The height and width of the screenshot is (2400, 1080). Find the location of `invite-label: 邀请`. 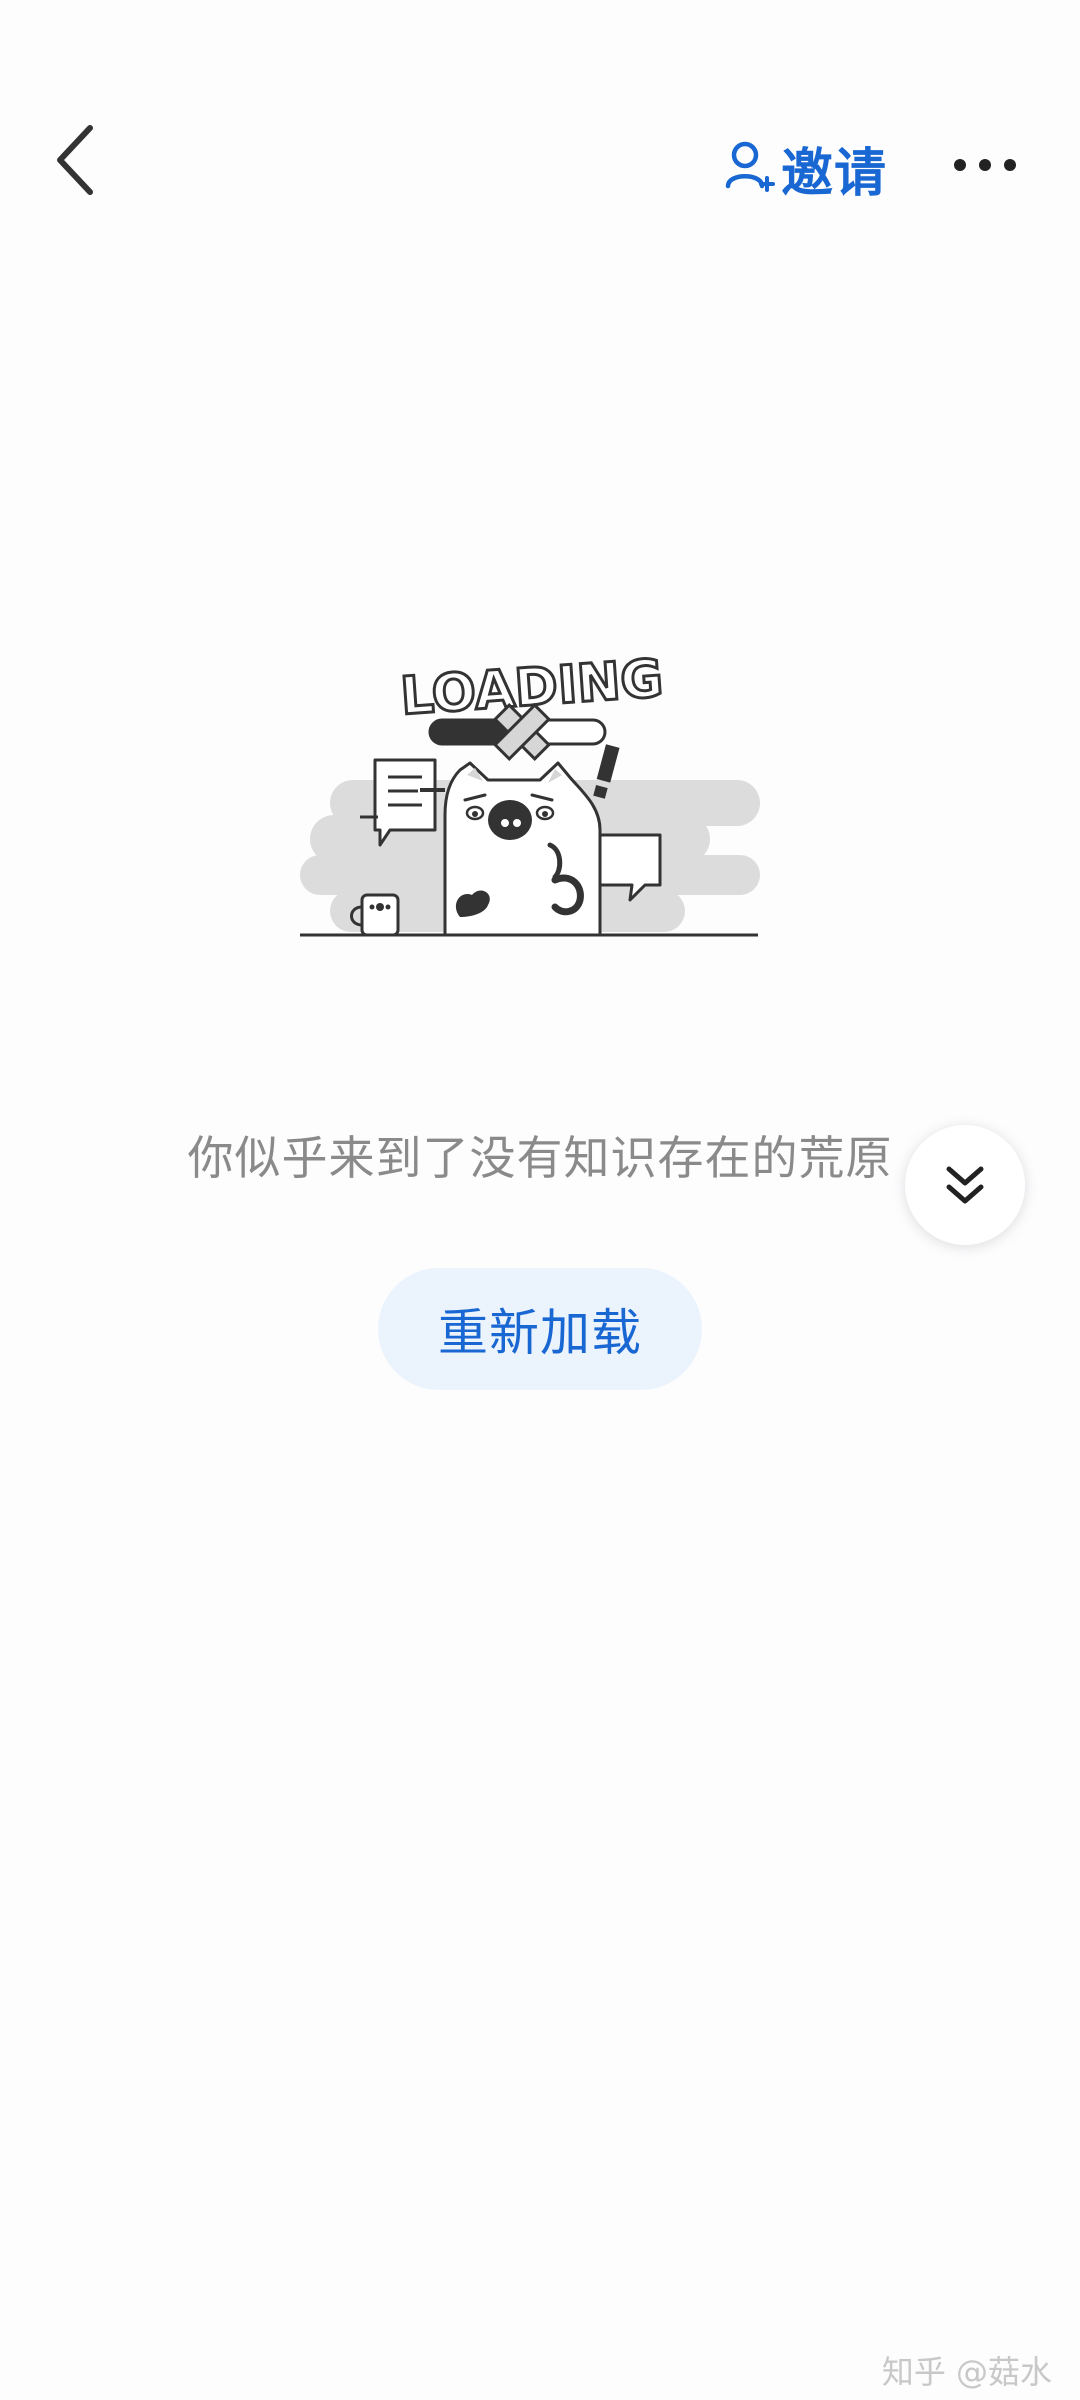

invite-label: 邀请 is located at coordinates (834, 173).